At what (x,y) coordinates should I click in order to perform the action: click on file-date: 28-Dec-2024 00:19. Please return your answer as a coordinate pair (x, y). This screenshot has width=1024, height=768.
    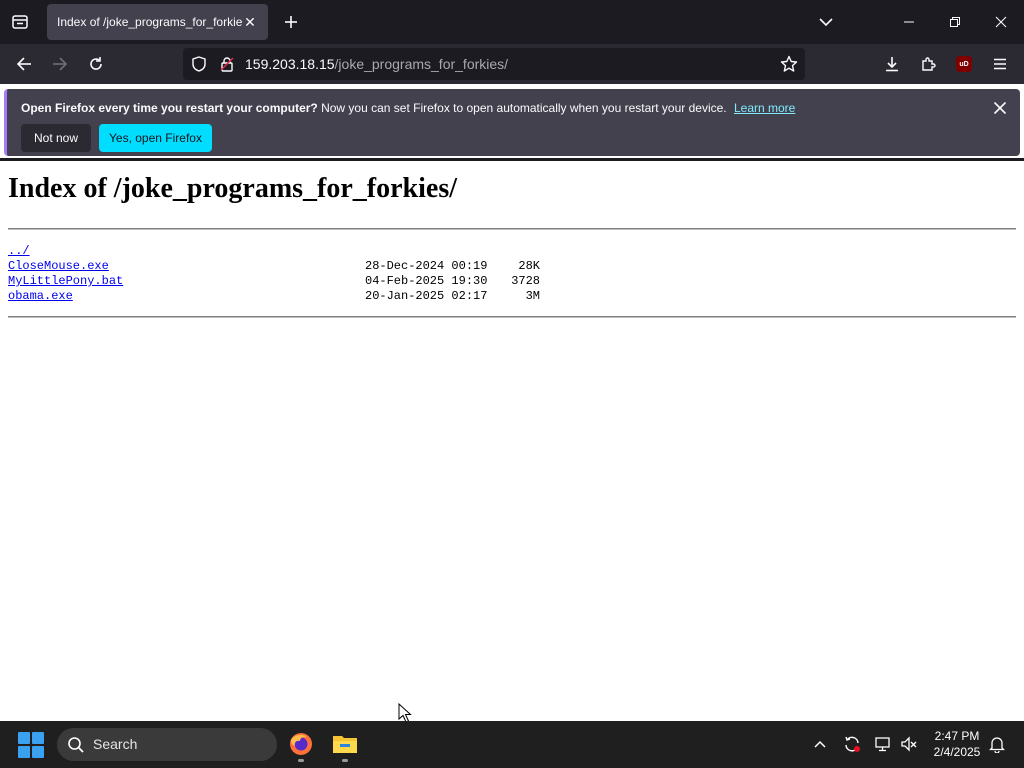
    Looking at the image, I should click on (426, 266).